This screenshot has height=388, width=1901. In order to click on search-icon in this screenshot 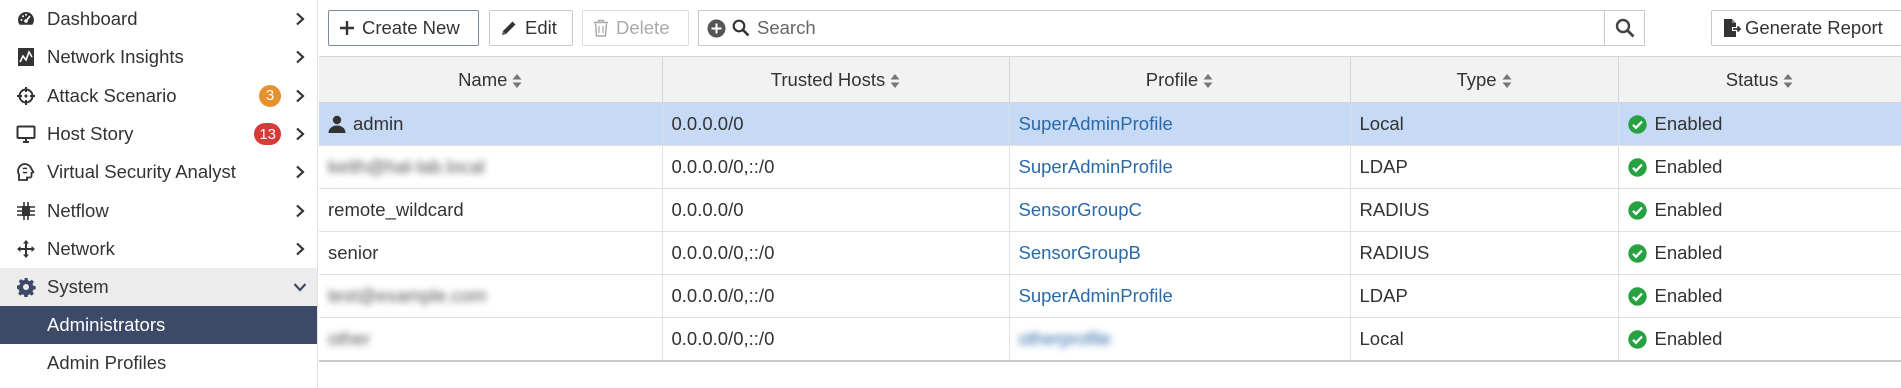, I will do `click(741, 28)`.